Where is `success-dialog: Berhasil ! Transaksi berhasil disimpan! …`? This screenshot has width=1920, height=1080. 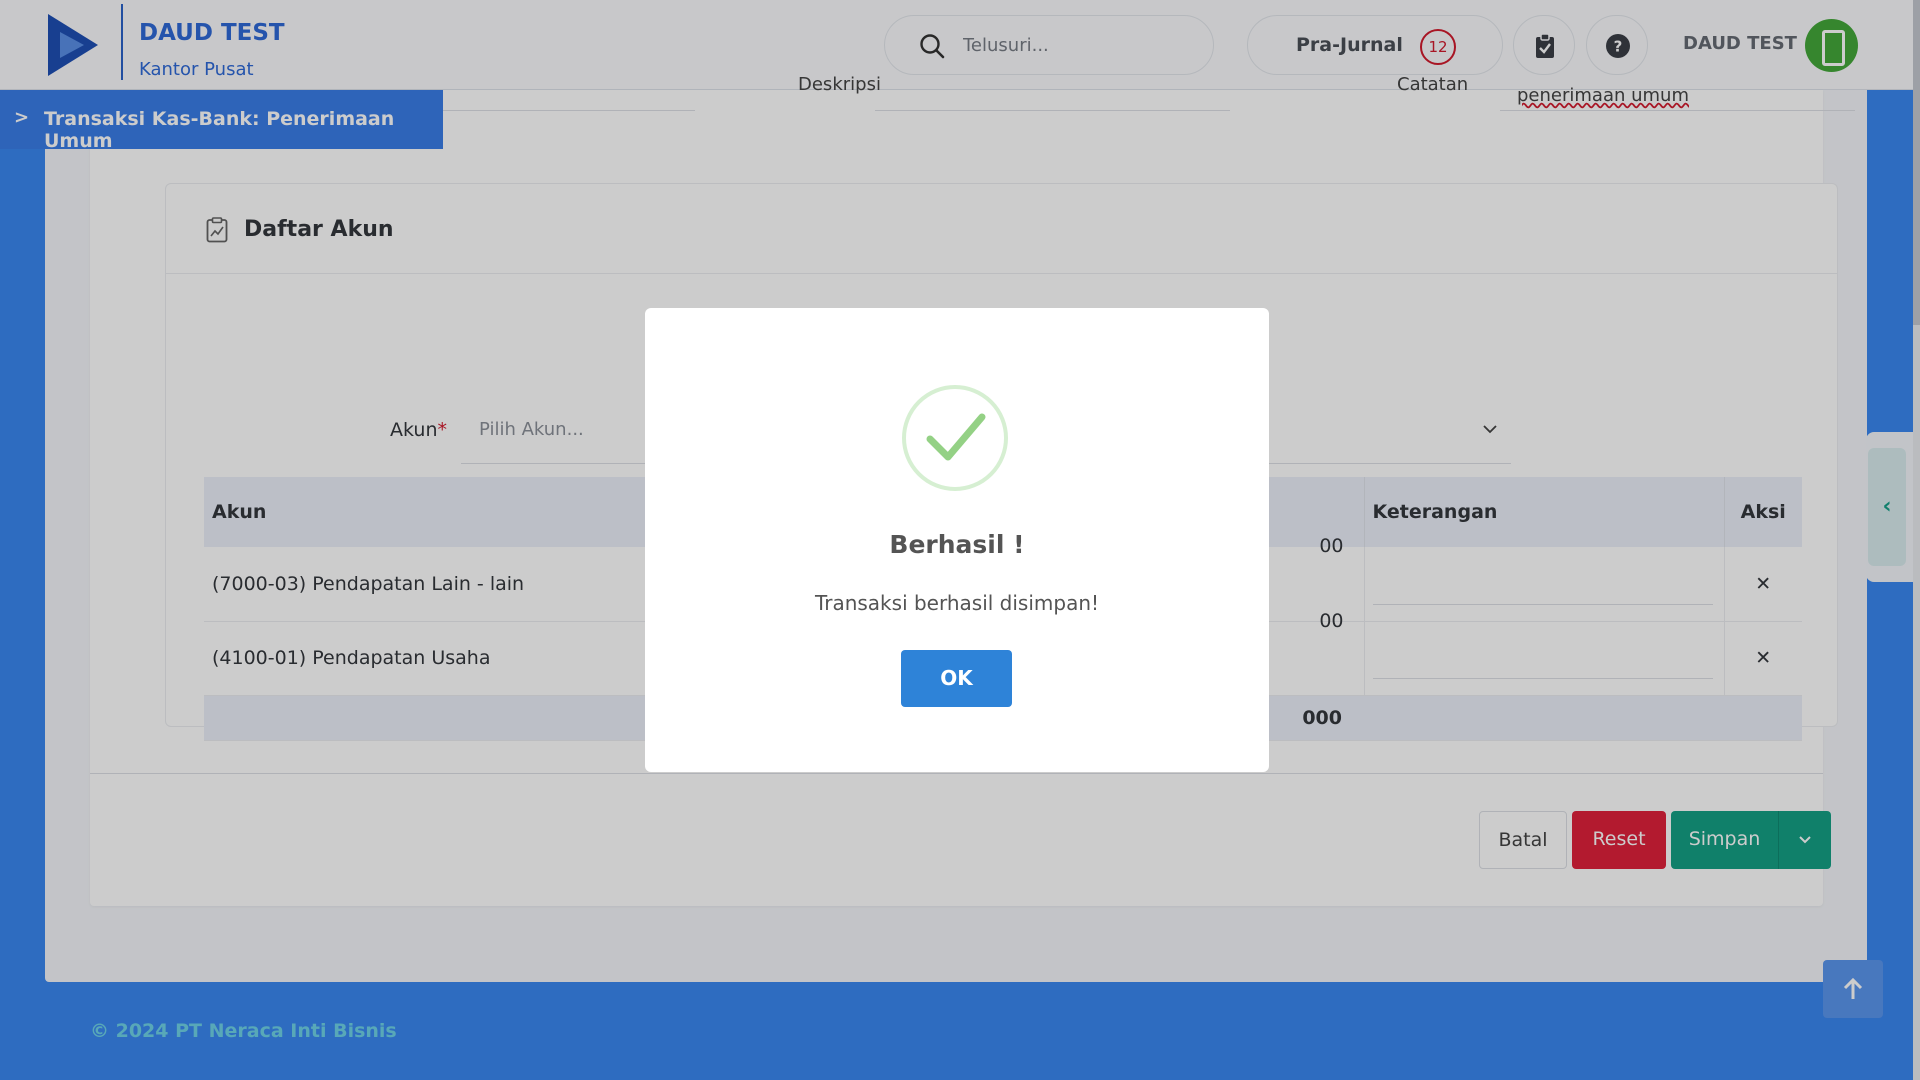 success-dialog: Berhasil ! Transaksi berhasil disimpan! … is located at coordinates (957, 540).